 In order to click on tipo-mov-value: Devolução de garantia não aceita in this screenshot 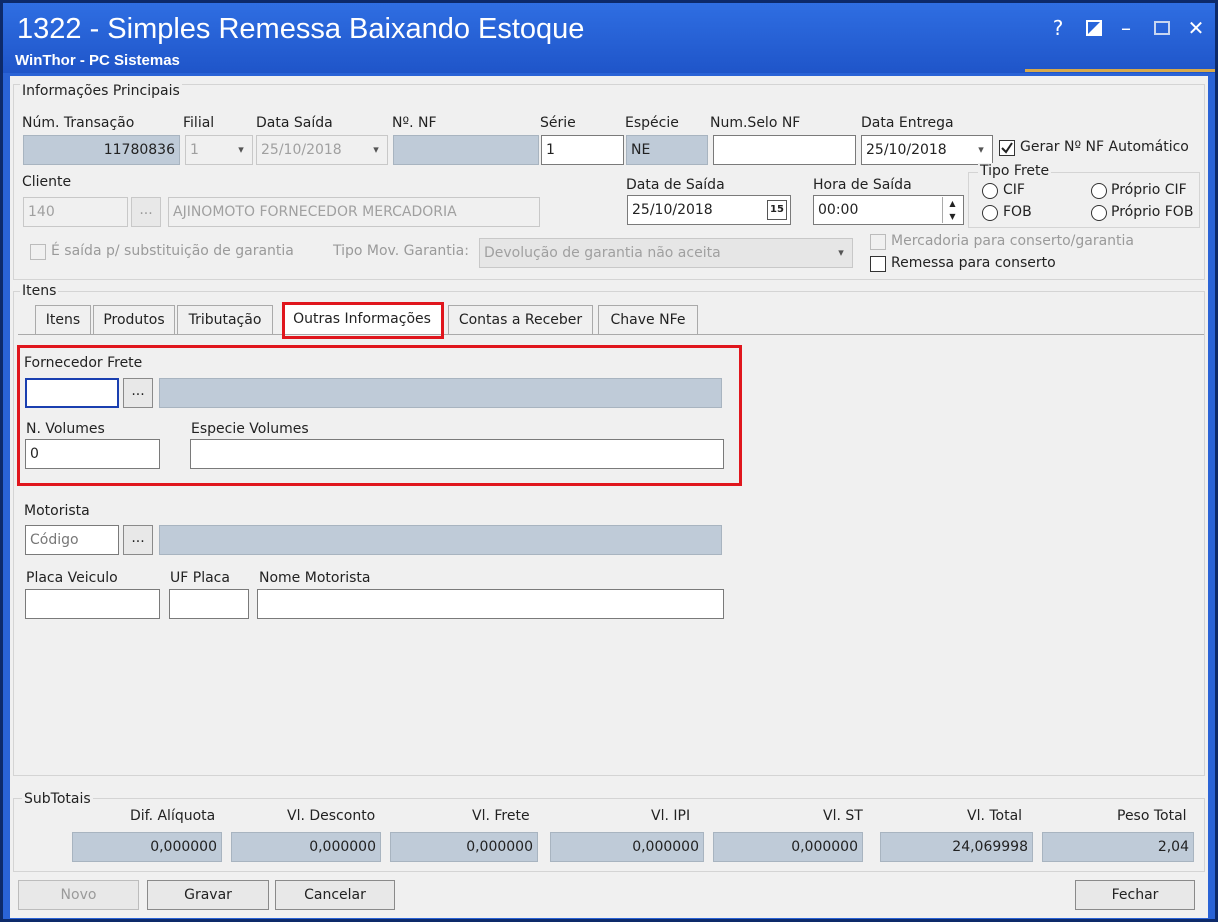, I will do `click(602, 253)`.